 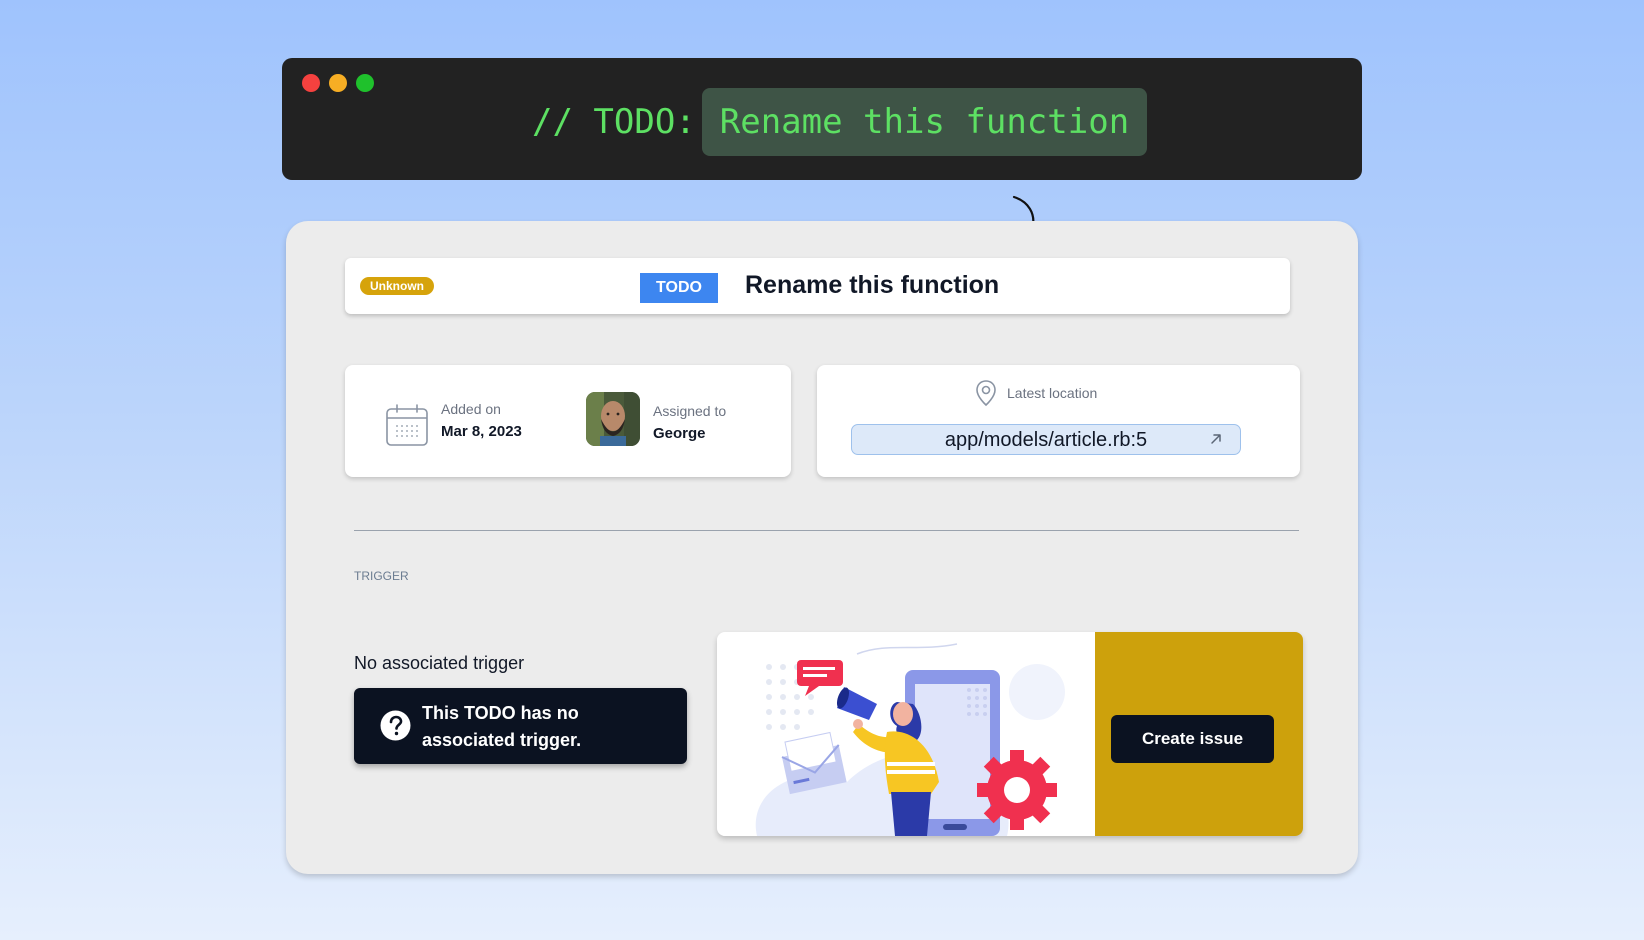 I want to click on question-circle-icon, so click(x=395, y=725).